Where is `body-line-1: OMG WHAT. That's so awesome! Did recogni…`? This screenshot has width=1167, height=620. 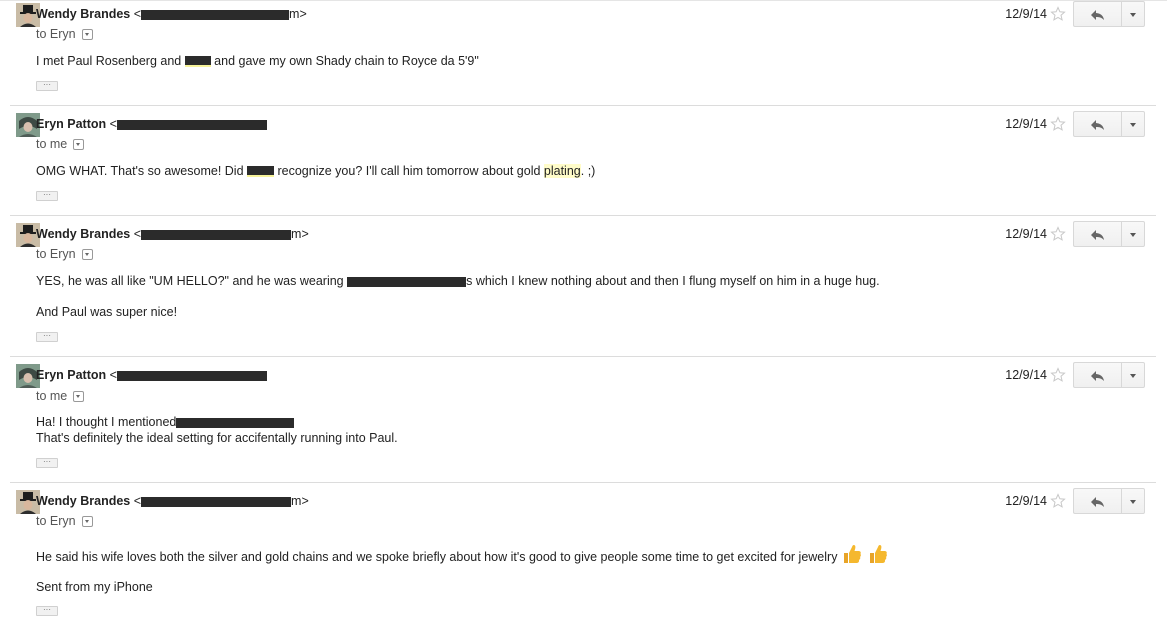
body-line-1: OMG WHAT. That's so awesome! Did recogni… is located at coordinates (316, 171).